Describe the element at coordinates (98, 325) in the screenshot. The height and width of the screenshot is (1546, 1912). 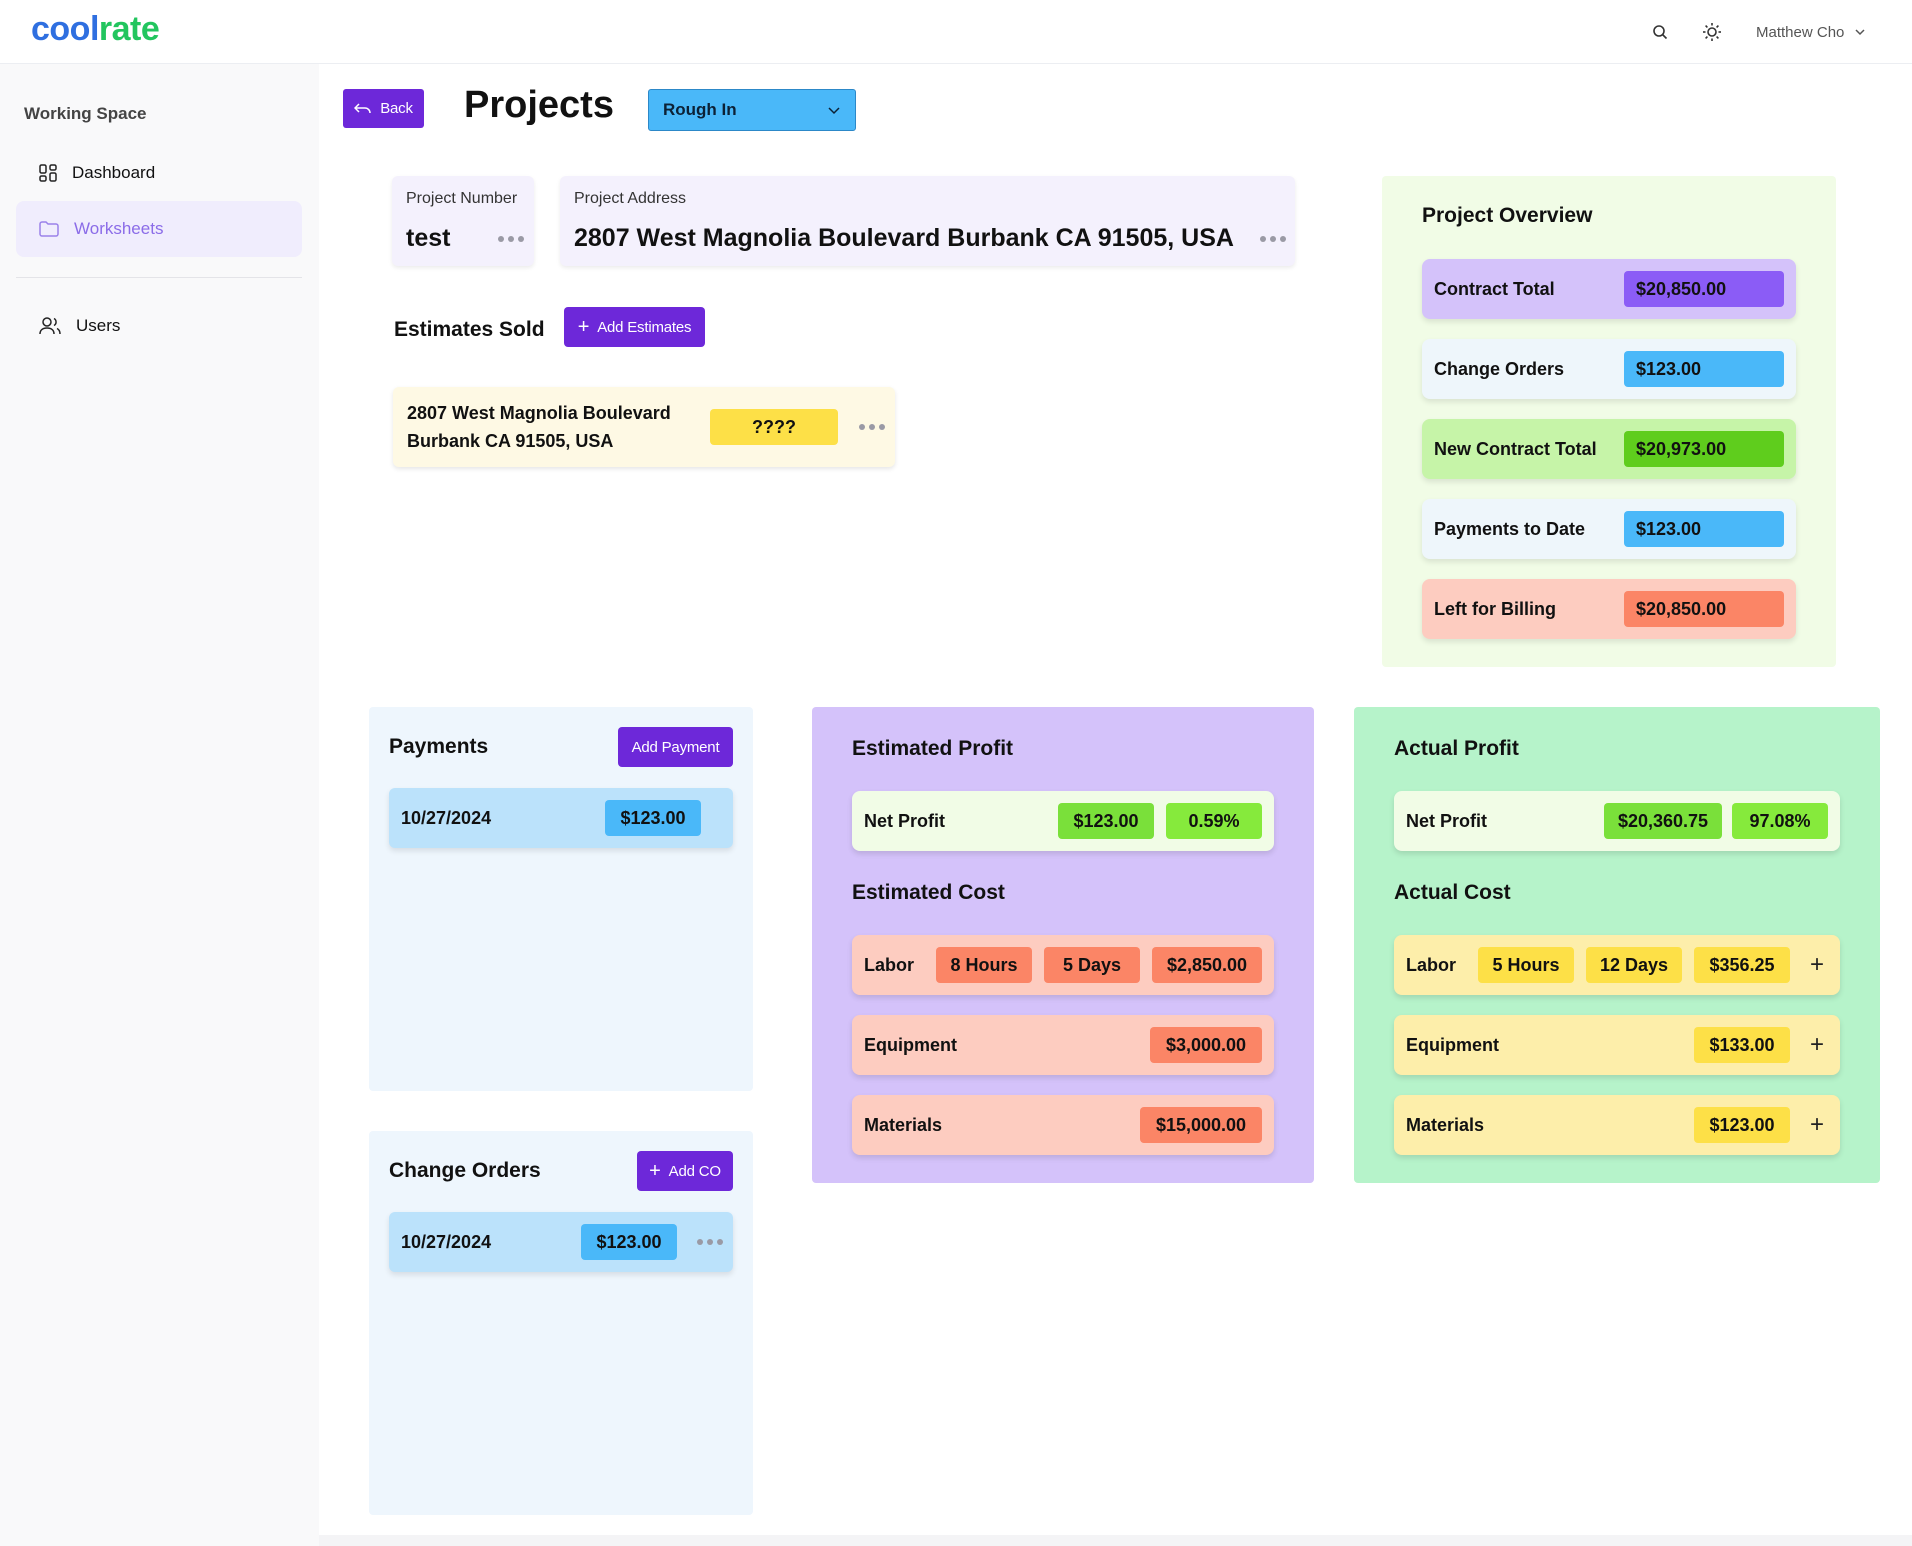
I see `sidebar-item-label: Users` at that location.